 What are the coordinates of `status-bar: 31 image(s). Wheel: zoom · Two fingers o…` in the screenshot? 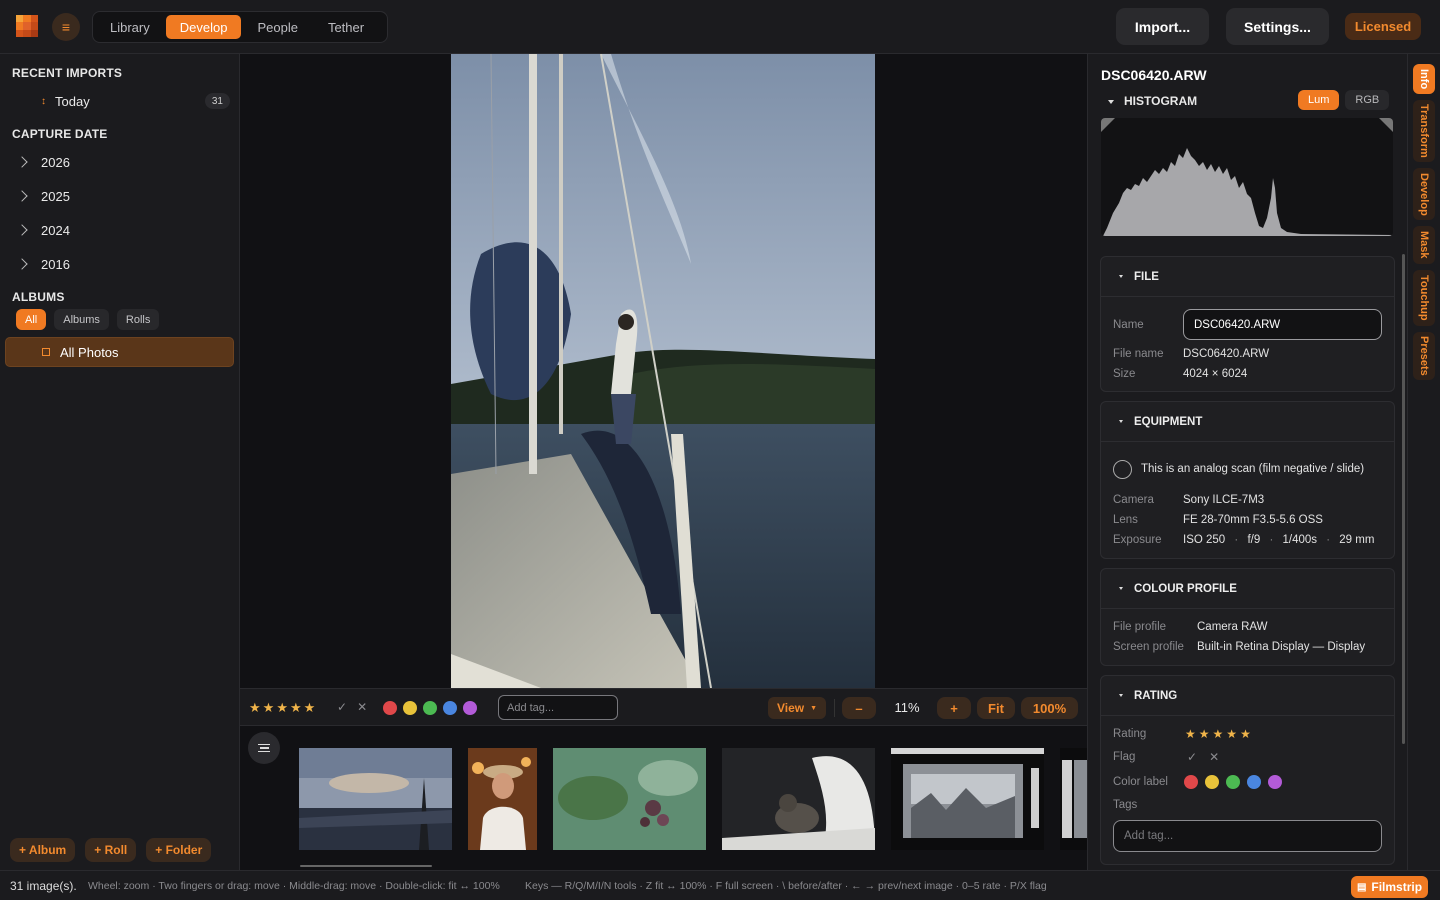 It's located at (720, 885).